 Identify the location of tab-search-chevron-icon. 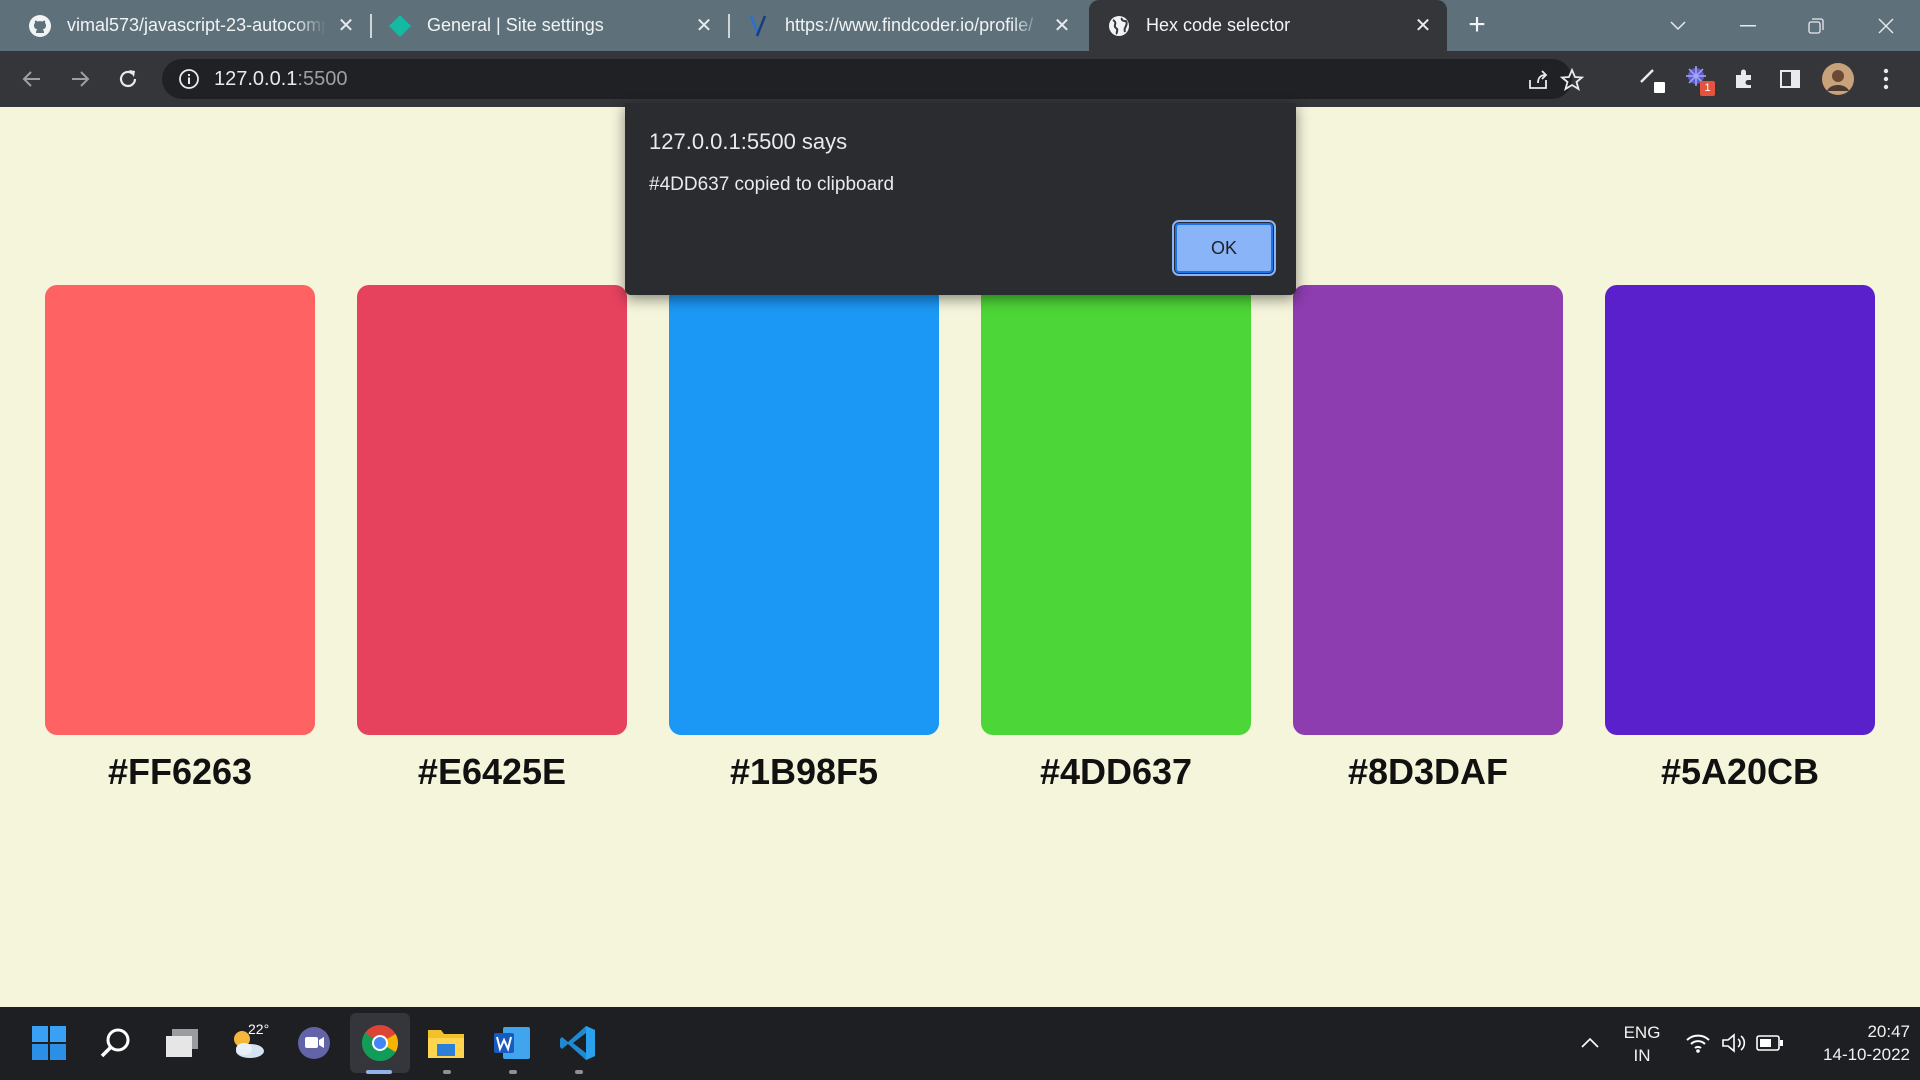
(1678, 25).